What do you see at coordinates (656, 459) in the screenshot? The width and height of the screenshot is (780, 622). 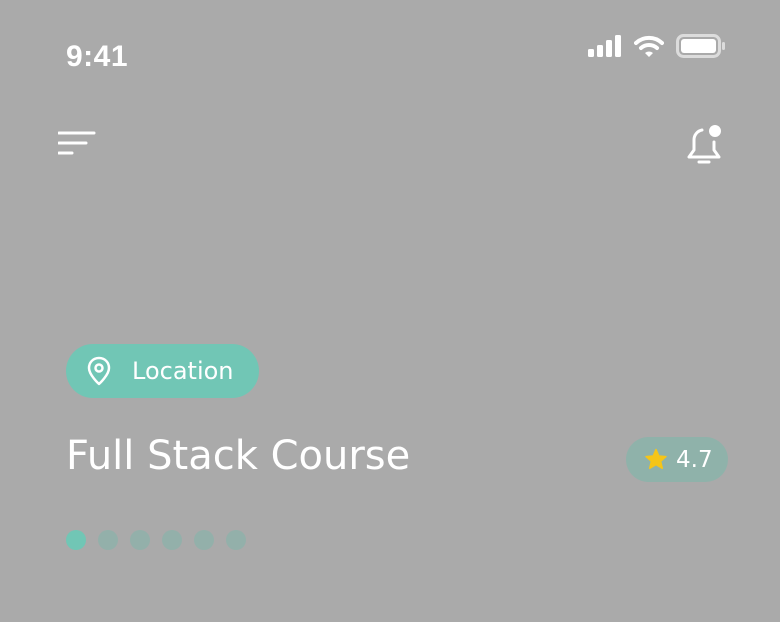 I see `star-icon` at bounding box center [656, 459].